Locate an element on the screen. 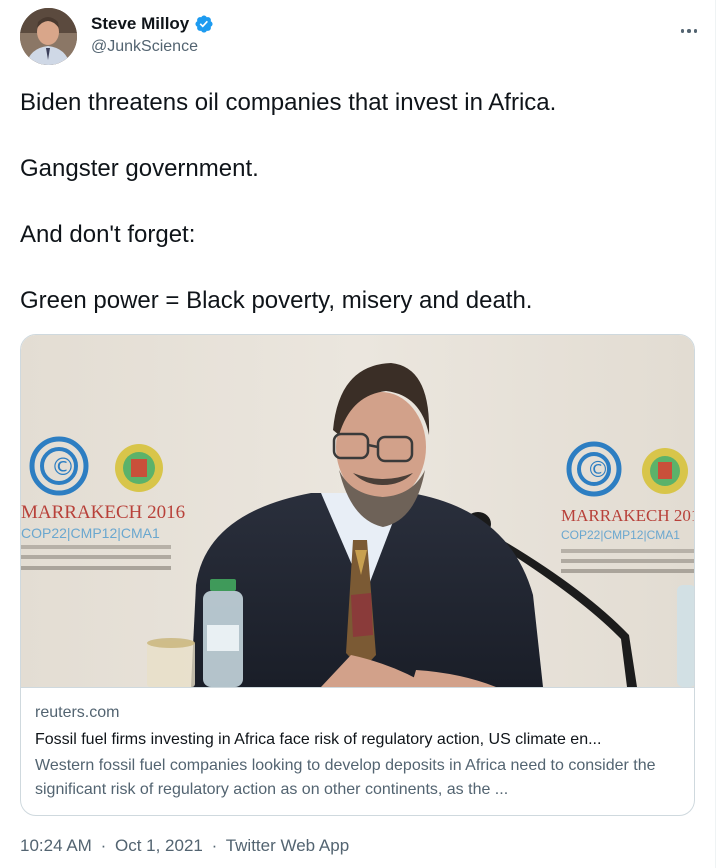 Image resolution: width=728 pixels, height=868 pixels. cop22-logo-icon-right is located at coordinates (665, 471).